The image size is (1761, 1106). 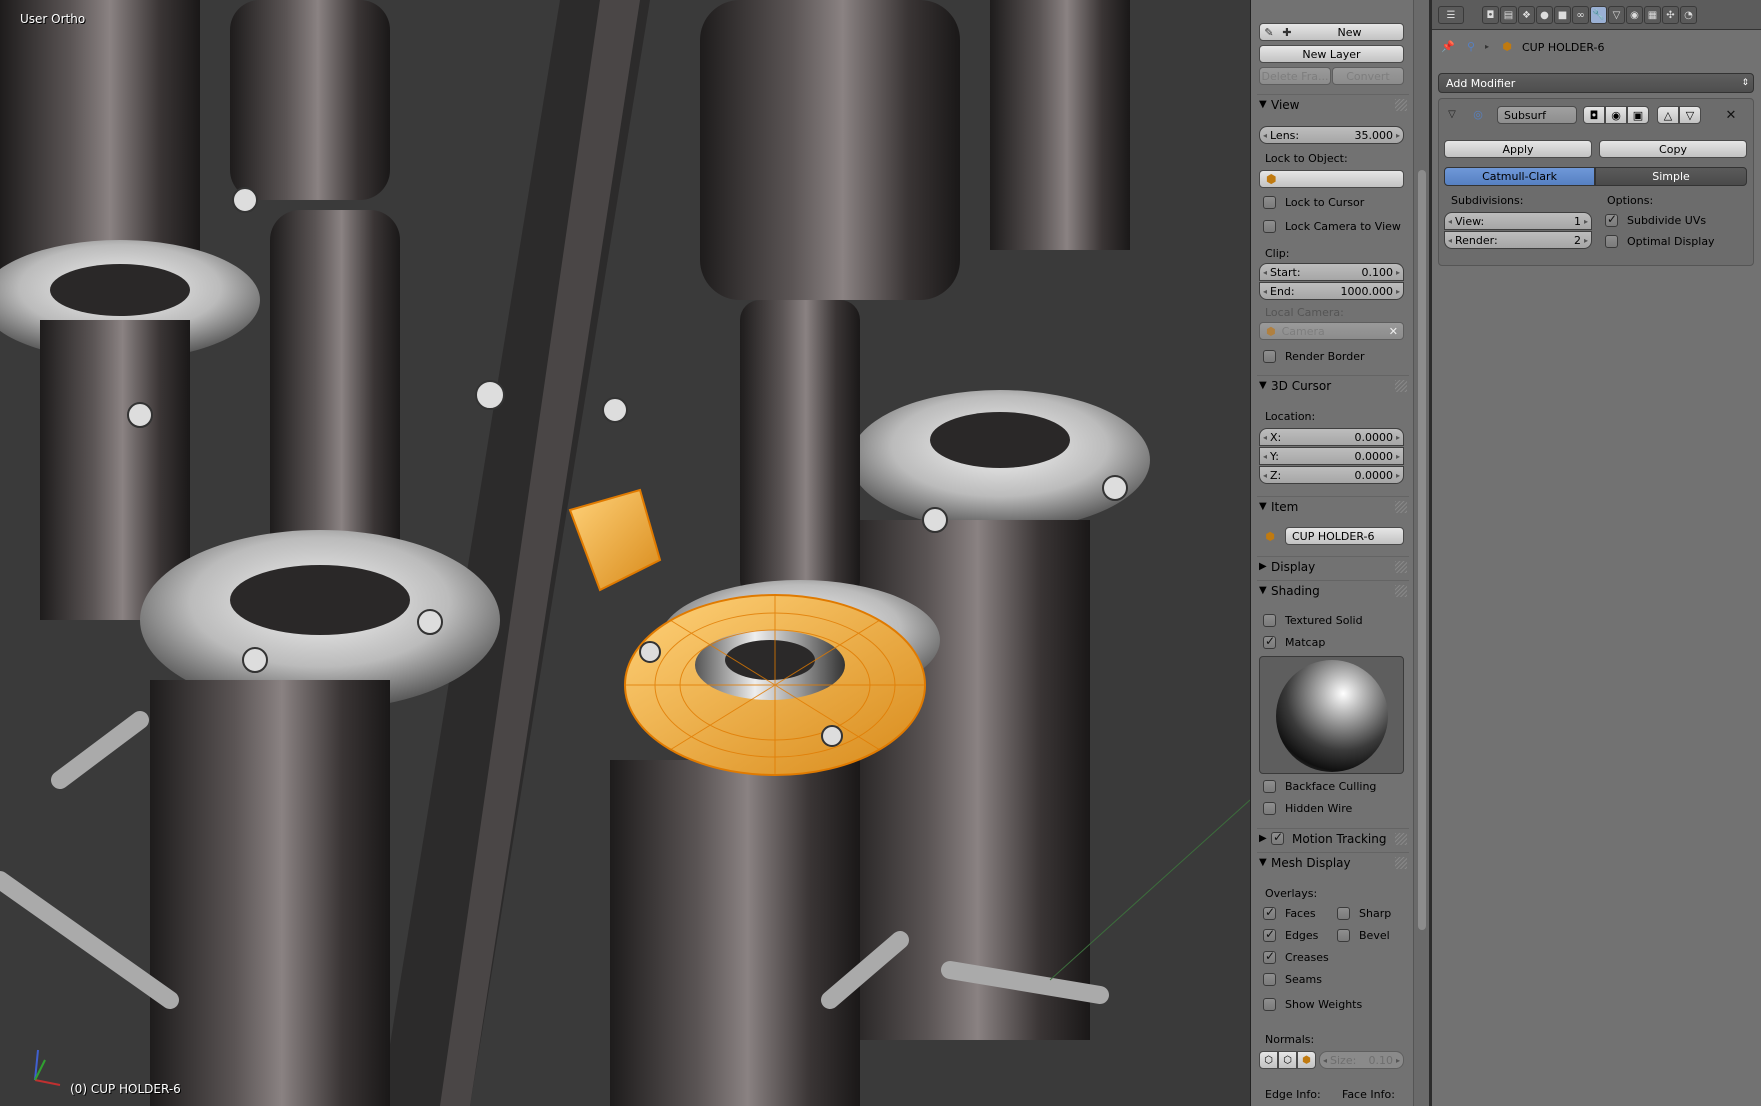 What do you see at coordinates (1343, 913) in the screenshot?
I see `sharp-checkbox` at bounding box center [1343, 913].